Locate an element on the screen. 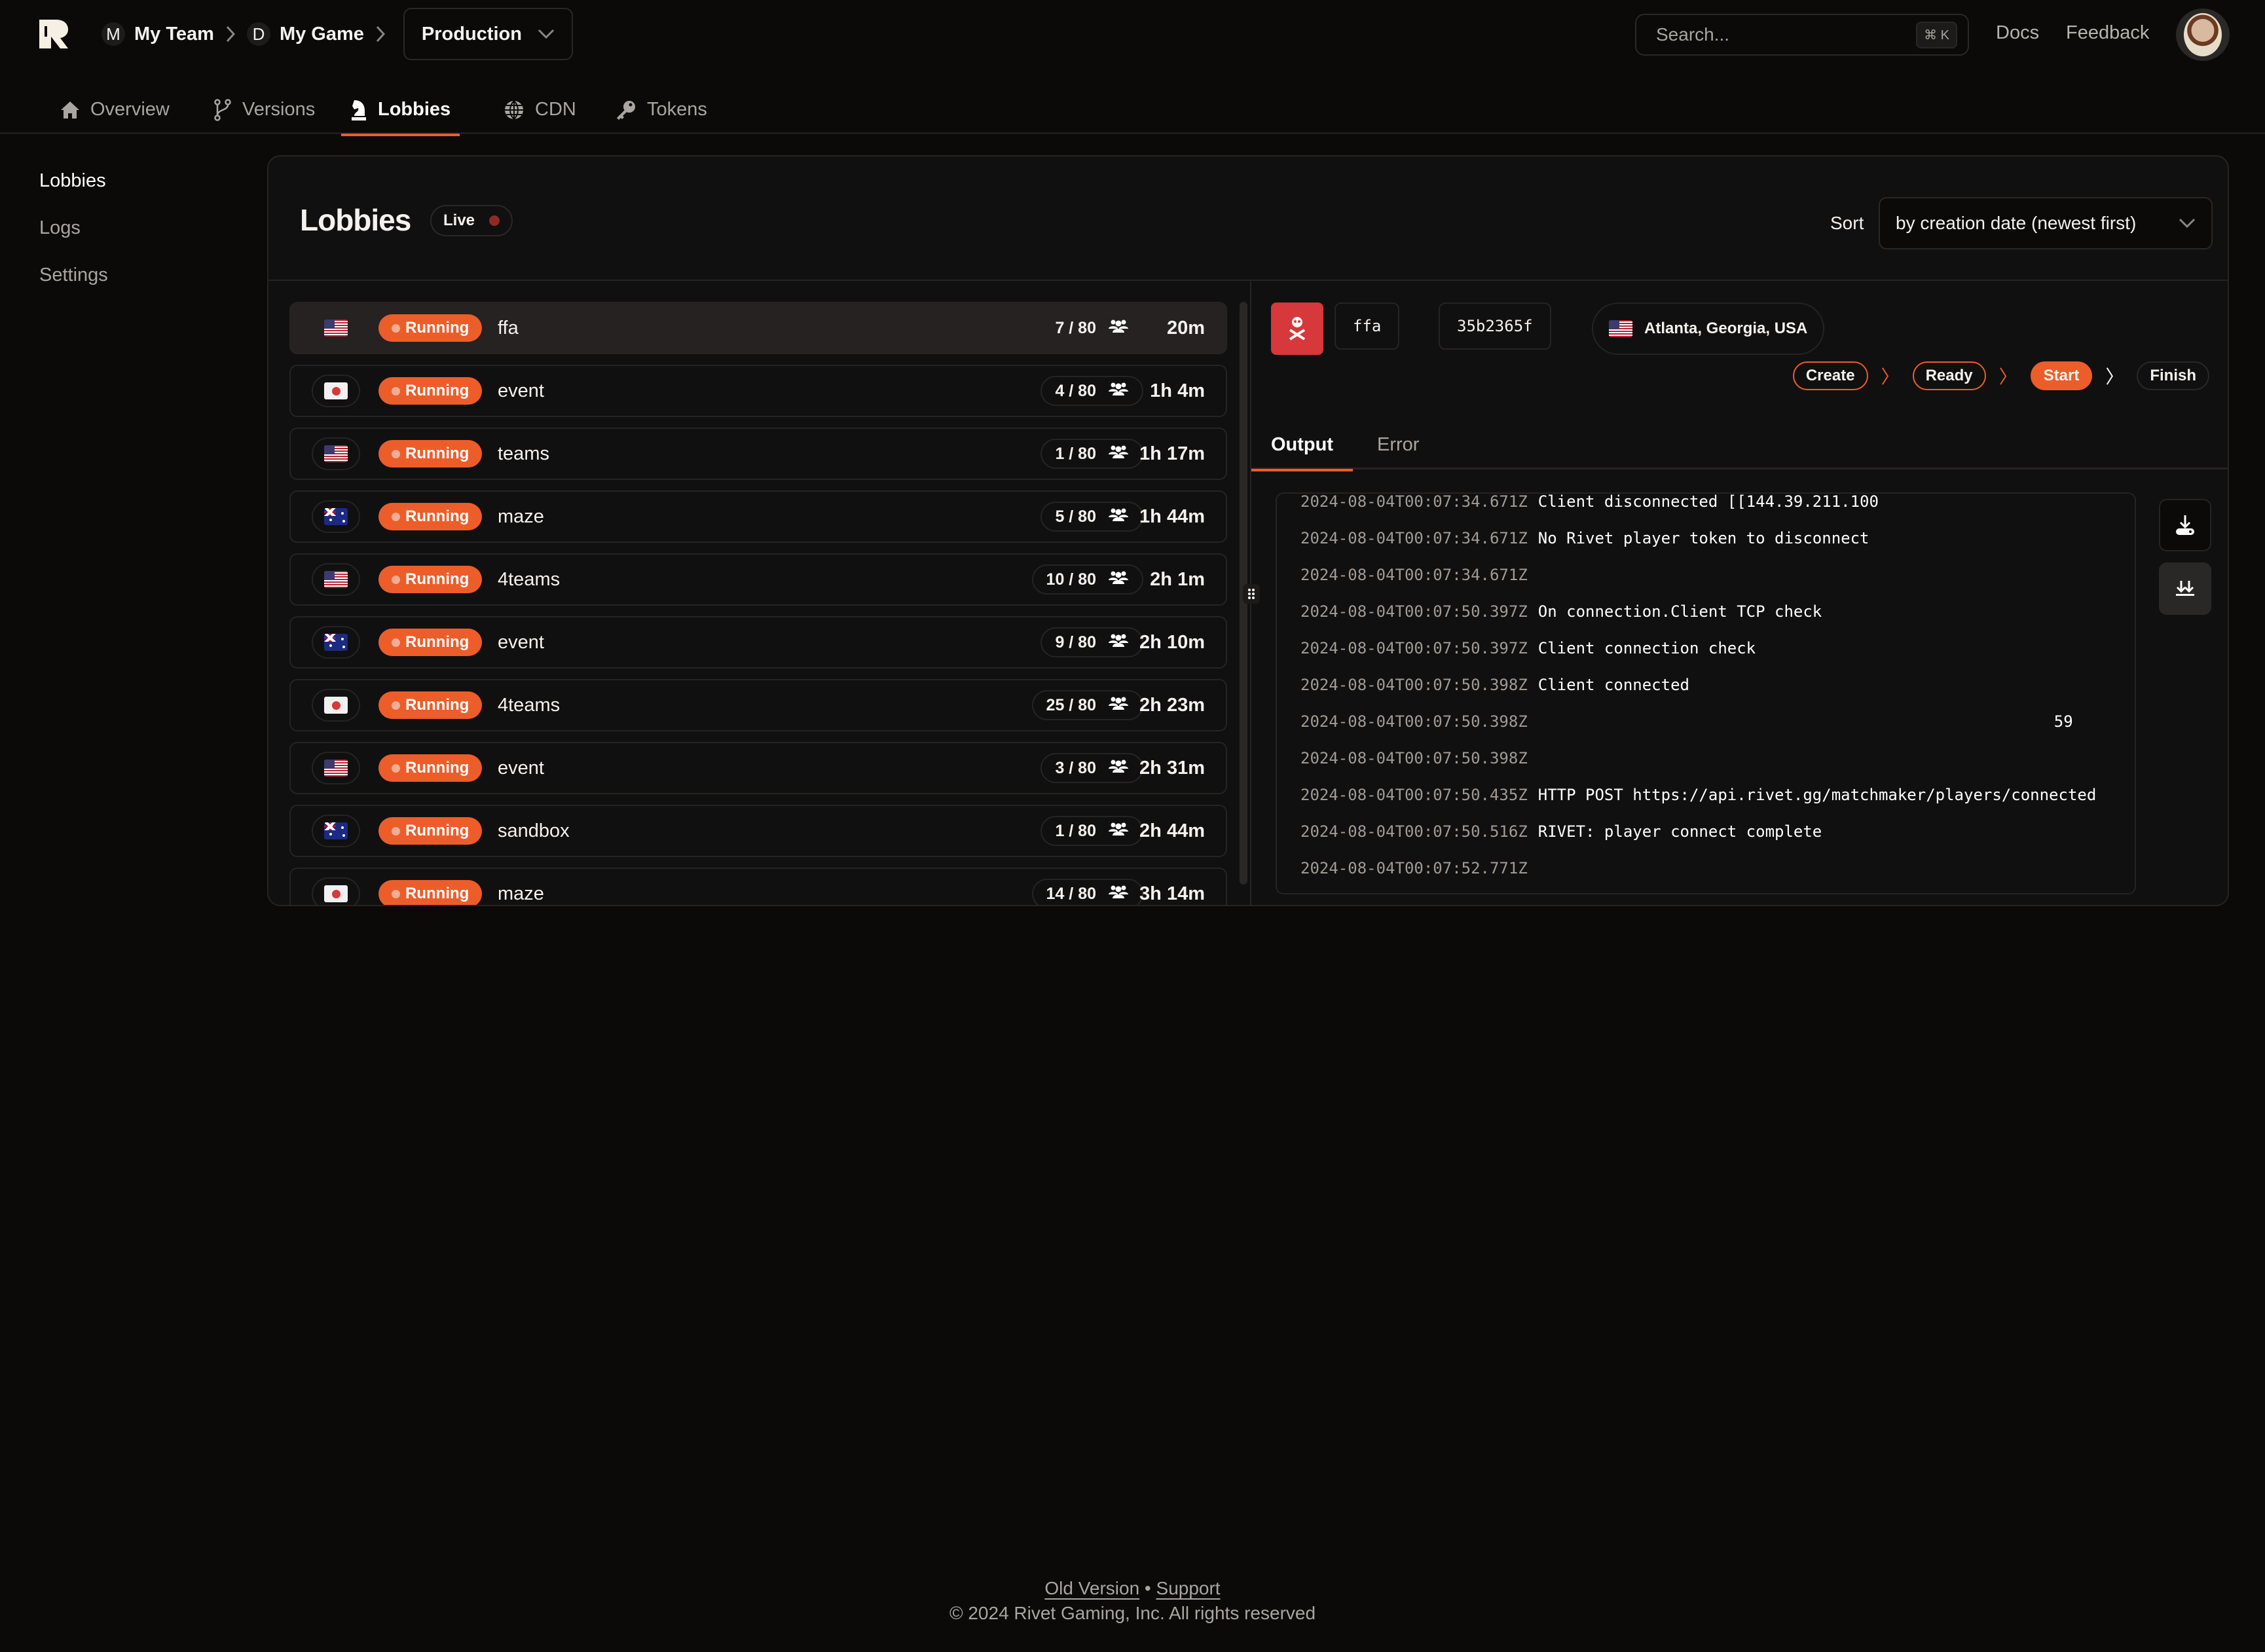 This screenshot has height=1652, width=2265. sidebar-item-logs: Logs is located at coordinates (73, 227).